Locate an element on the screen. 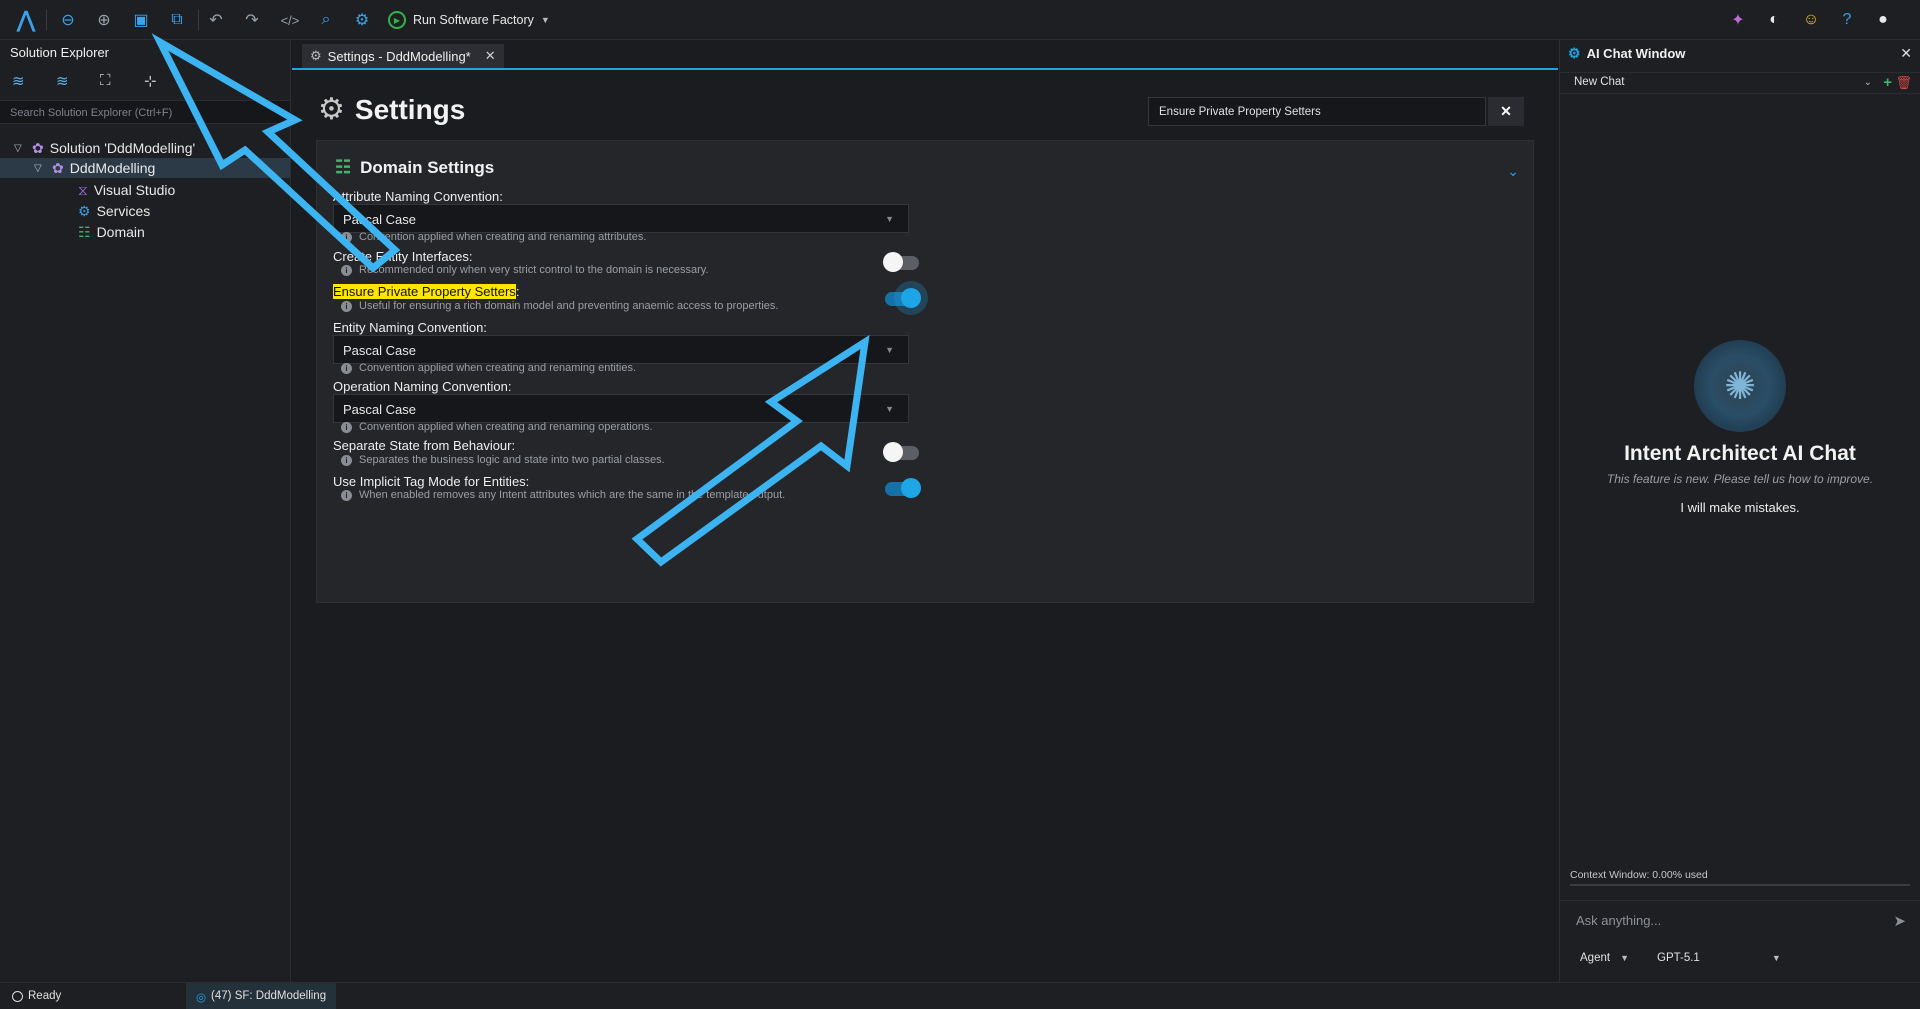  section-header: ☷ Domain Settings is located at coordinates (414, 167).